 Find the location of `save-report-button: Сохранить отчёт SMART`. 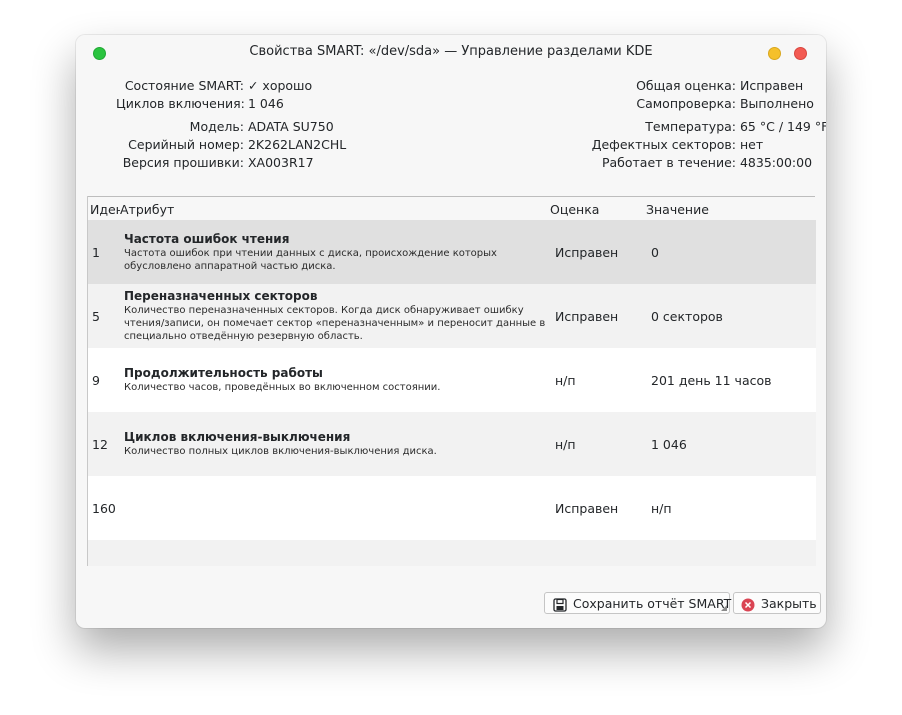

save-report-button: Сохранить отчёт SMART is located at coordinates (638, 603).